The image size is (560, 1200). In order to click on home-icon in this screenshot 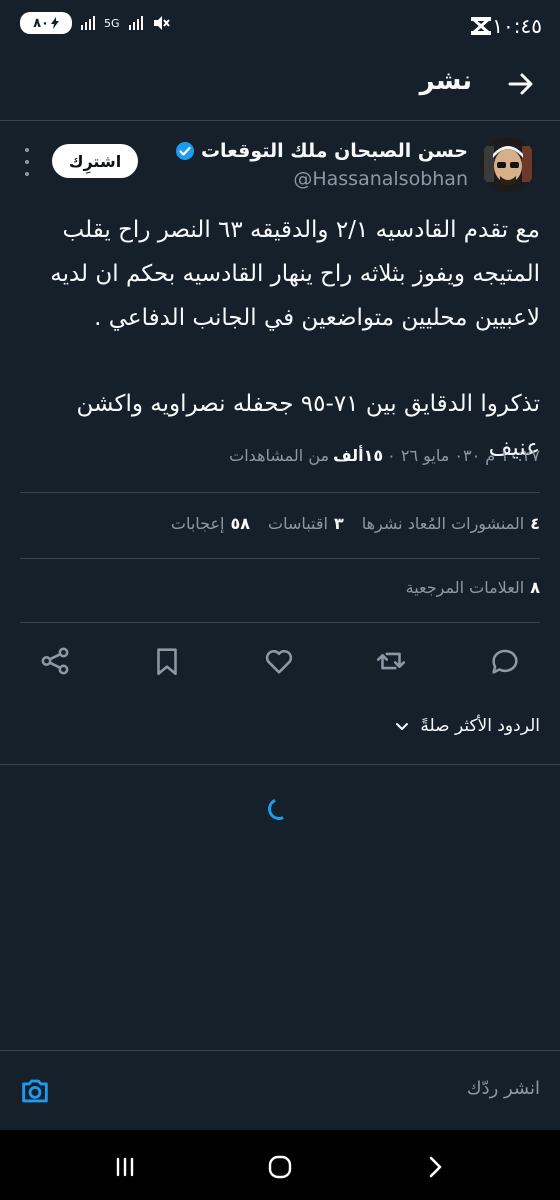, I will do `click(280, 1167)`.